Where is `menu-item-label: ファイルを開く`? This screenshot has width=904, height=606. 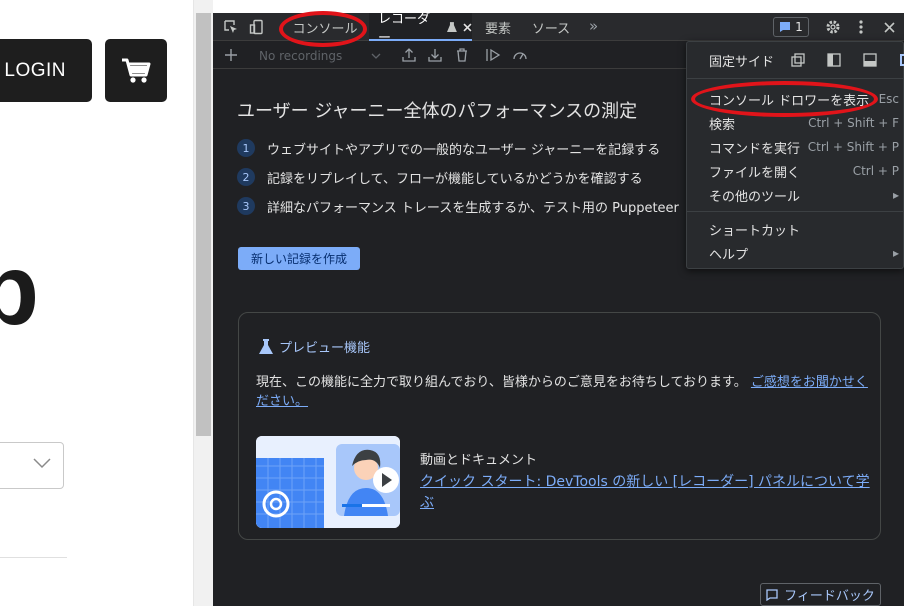 menu-item-label: ファイルを開く is located at coordinates (755, 173).